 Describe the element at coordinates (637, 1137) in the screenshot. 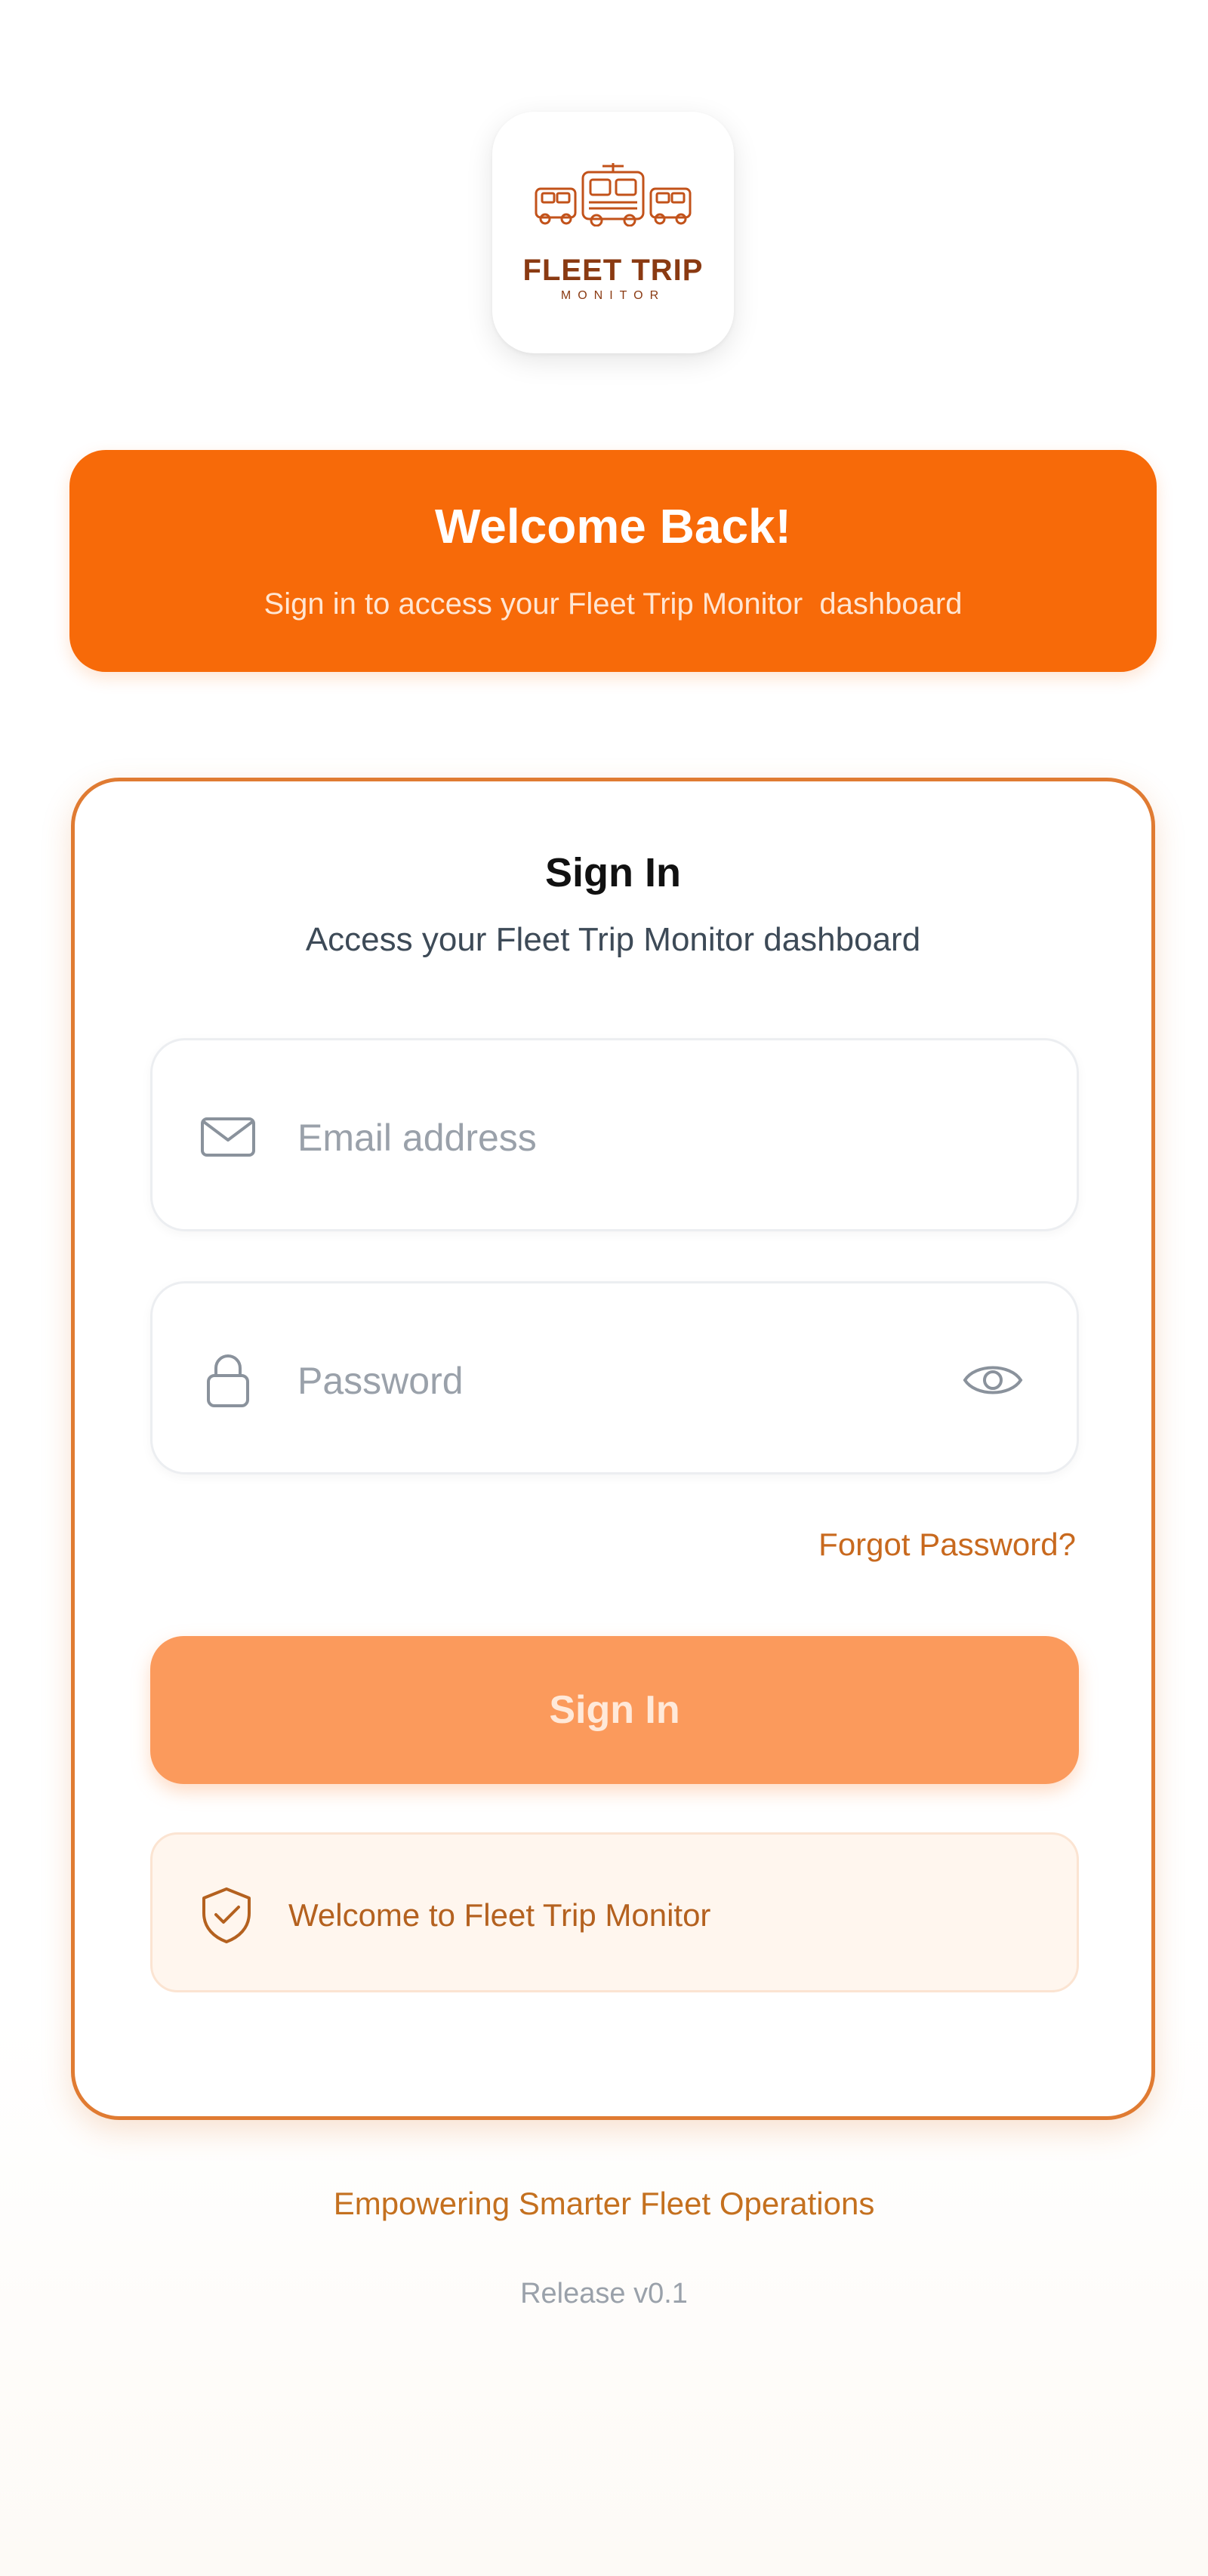

I see `email-input` at that location.